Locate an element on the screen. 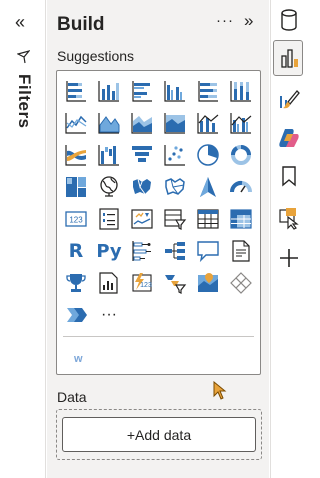 The width and height of the screenshot is (320, 478). suggestions-label: Suggestions is located at coordinates (96, 56).